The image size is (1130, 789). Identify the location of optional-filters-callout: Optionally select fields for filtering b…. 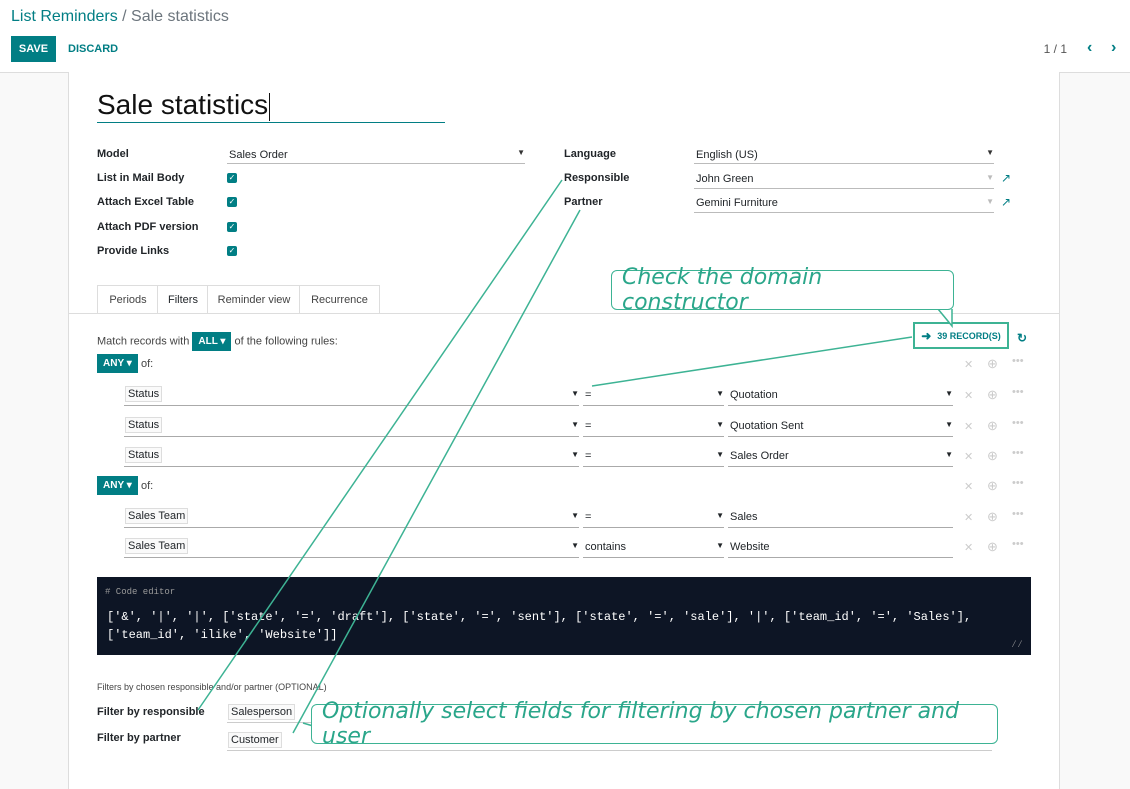
(654, 724).